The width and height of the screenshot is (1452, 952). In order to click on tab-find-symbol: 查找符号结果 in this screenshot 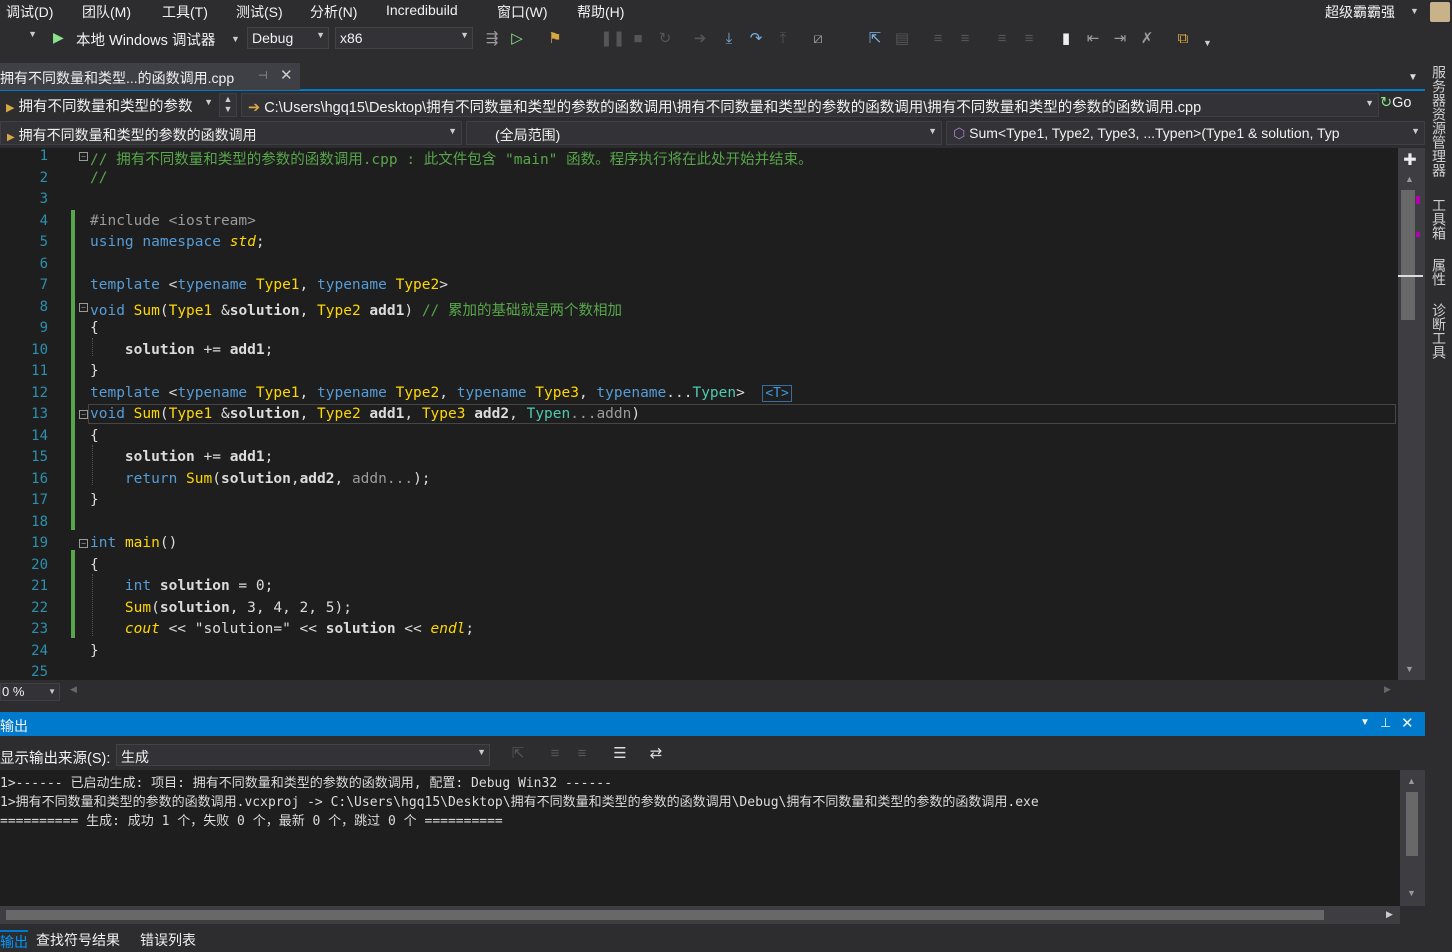, I will do `click(78, 940)`.